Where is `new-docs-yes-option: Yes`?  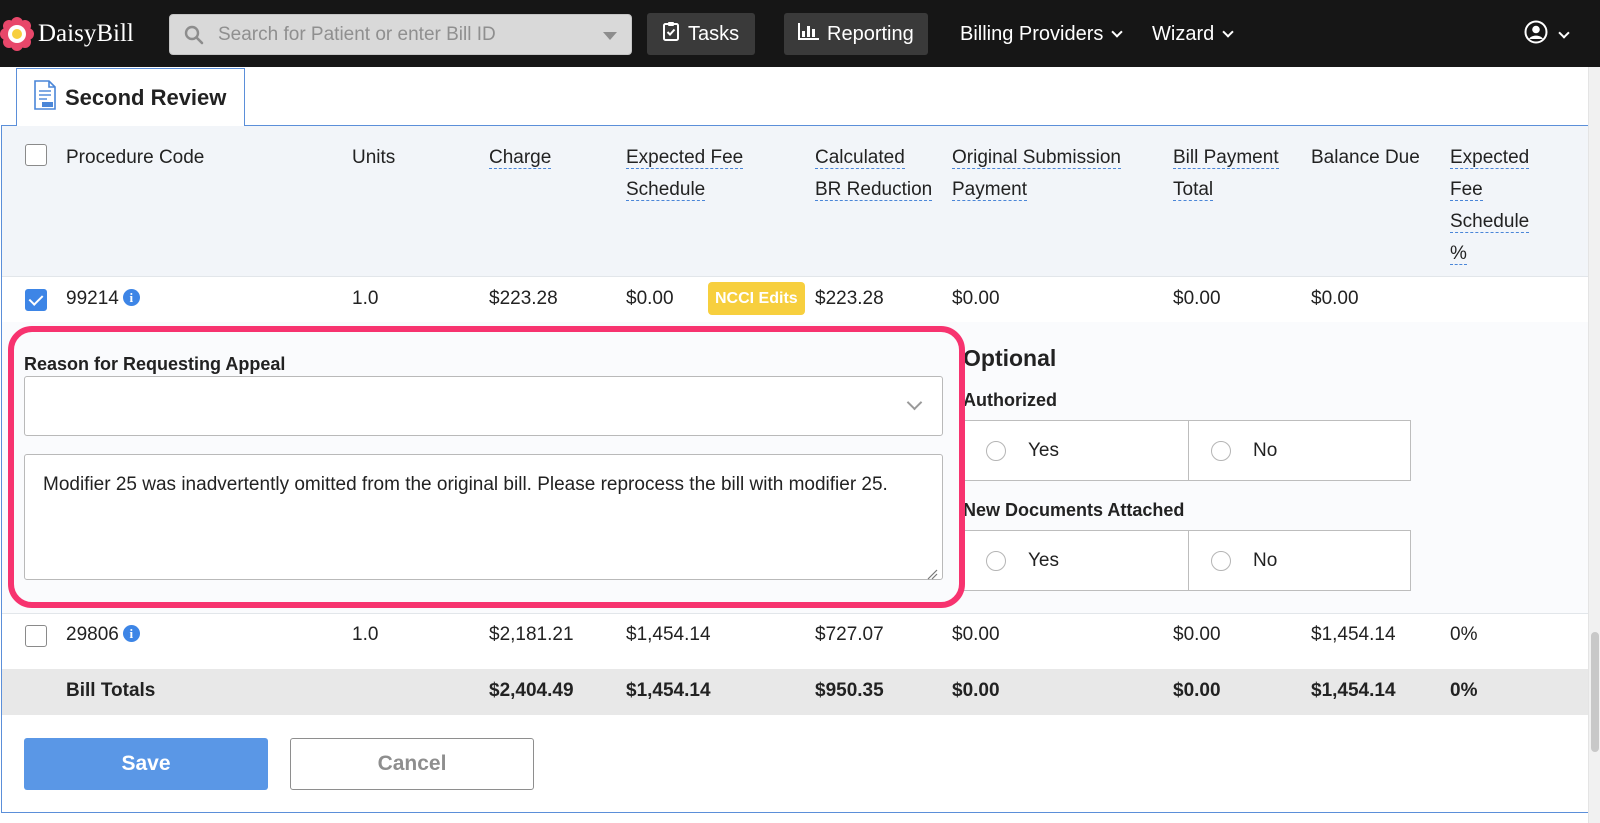
new-docs-yes-option: Yes is located at coordinates (1076, 560).